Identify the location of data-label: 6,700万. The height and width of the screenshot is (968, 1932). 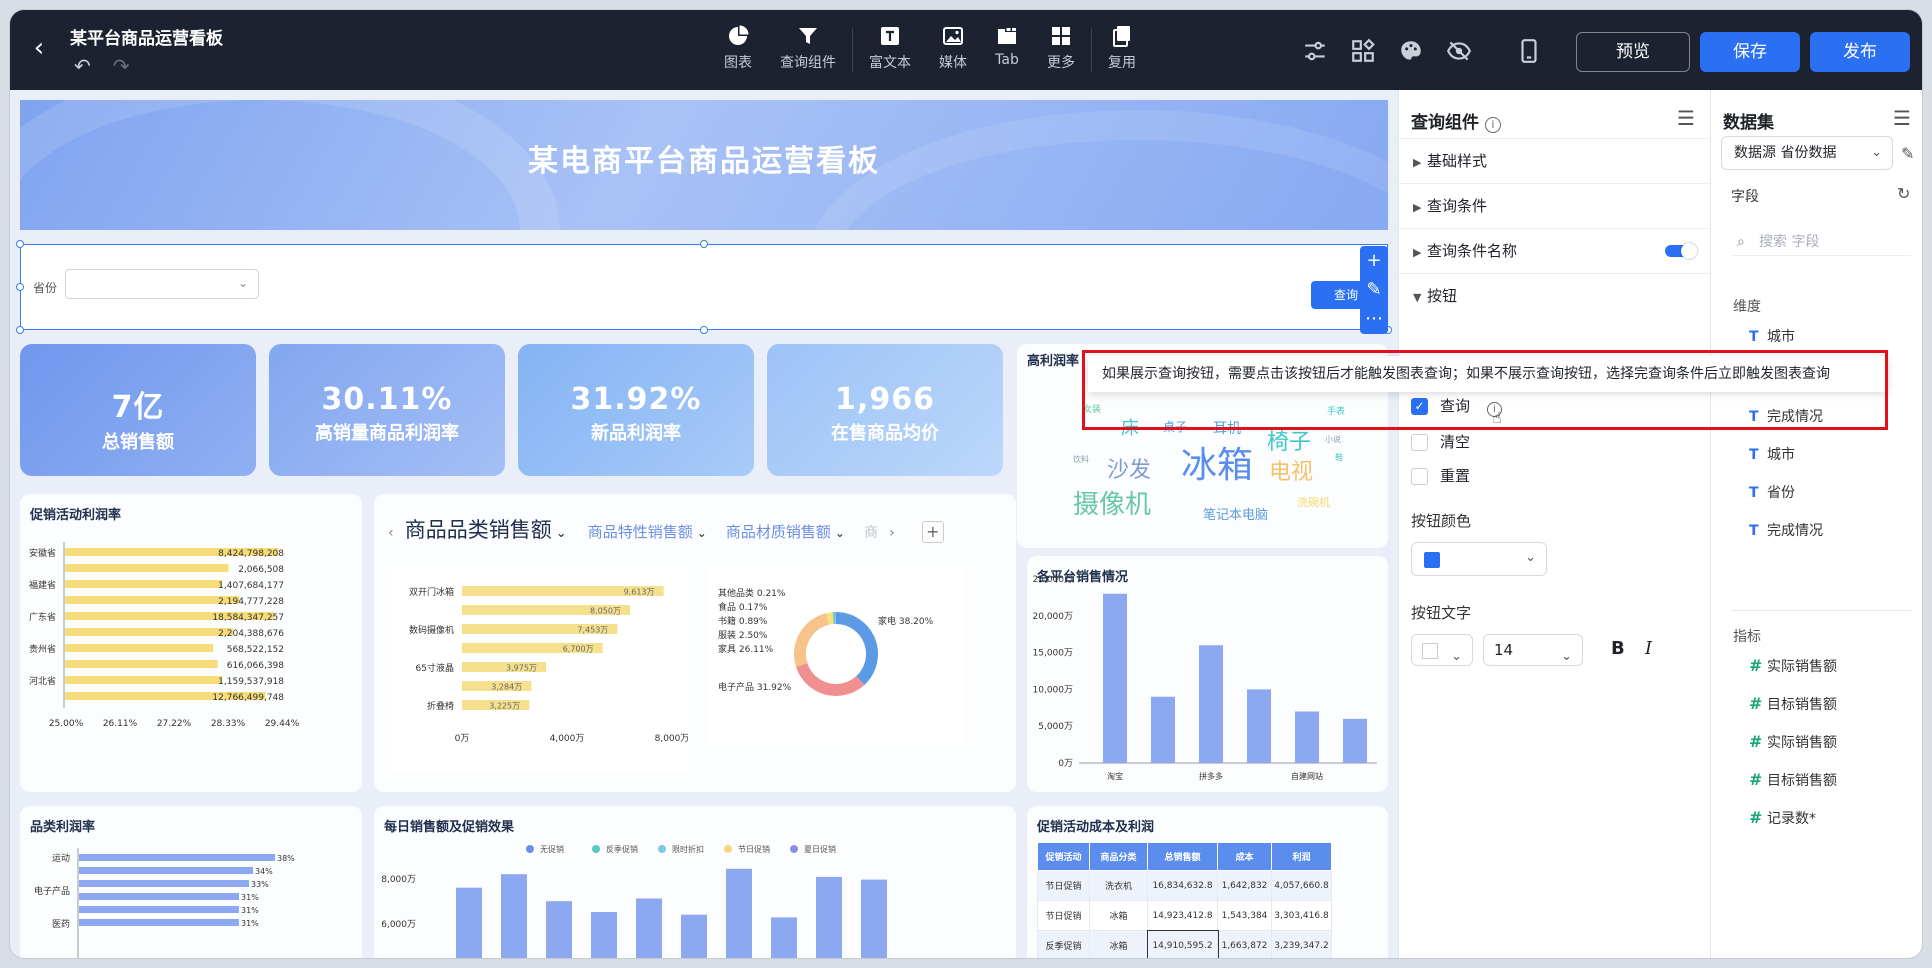
(578, 649).